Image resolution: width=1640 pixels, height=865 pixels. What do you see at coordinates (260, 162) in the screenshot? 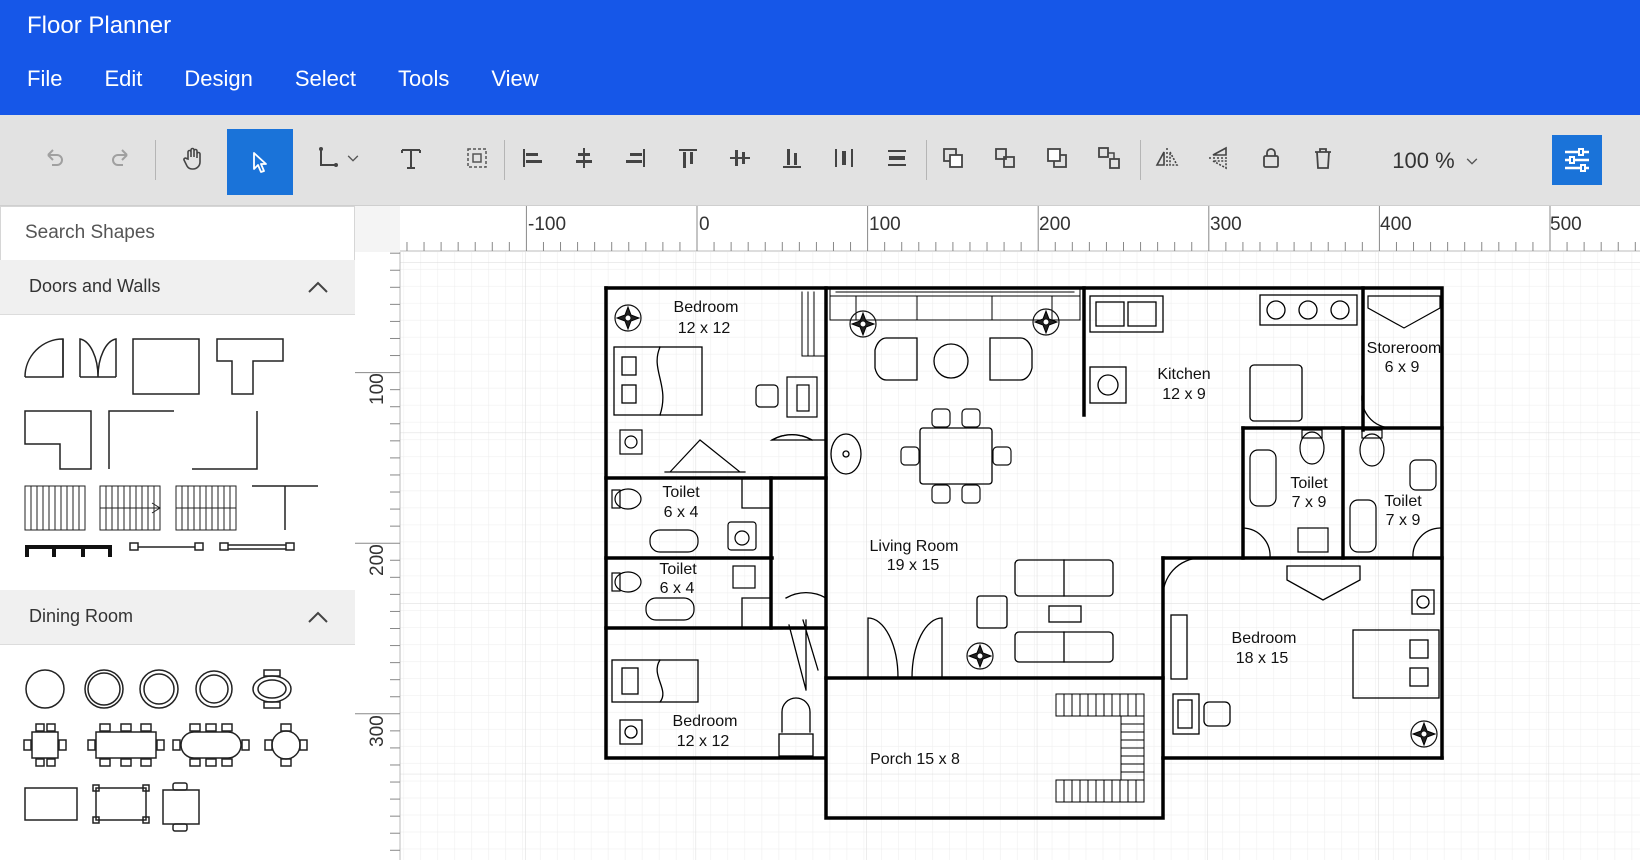
I see `pointer-tool-button` at bounding box center [260, 162].